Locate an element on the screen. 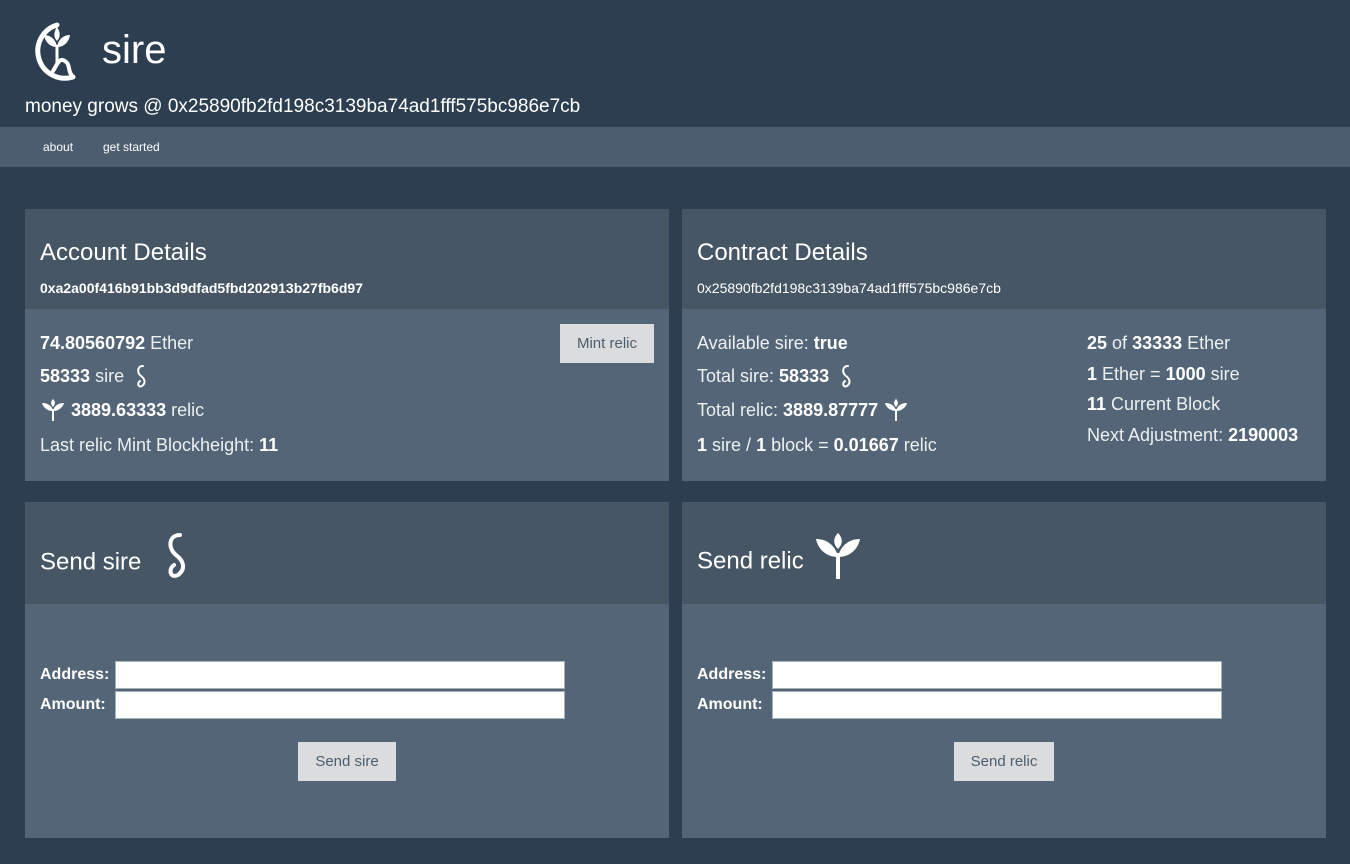 Image resolution: width=1350 pixels, height=864 pixels. contract-raised: 25 of 33333 Ether is located at coordinates (1158, 343).